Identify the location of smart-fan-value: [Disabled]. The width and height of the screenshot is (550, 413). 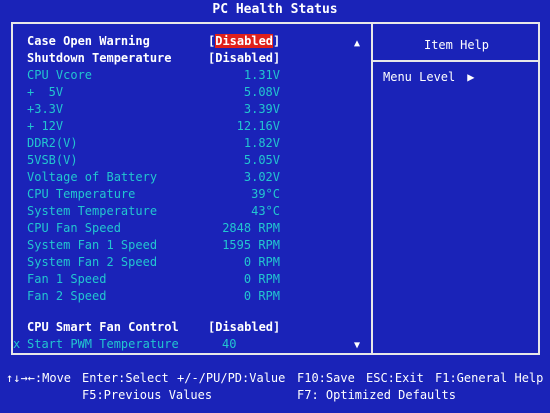
(244, 327).